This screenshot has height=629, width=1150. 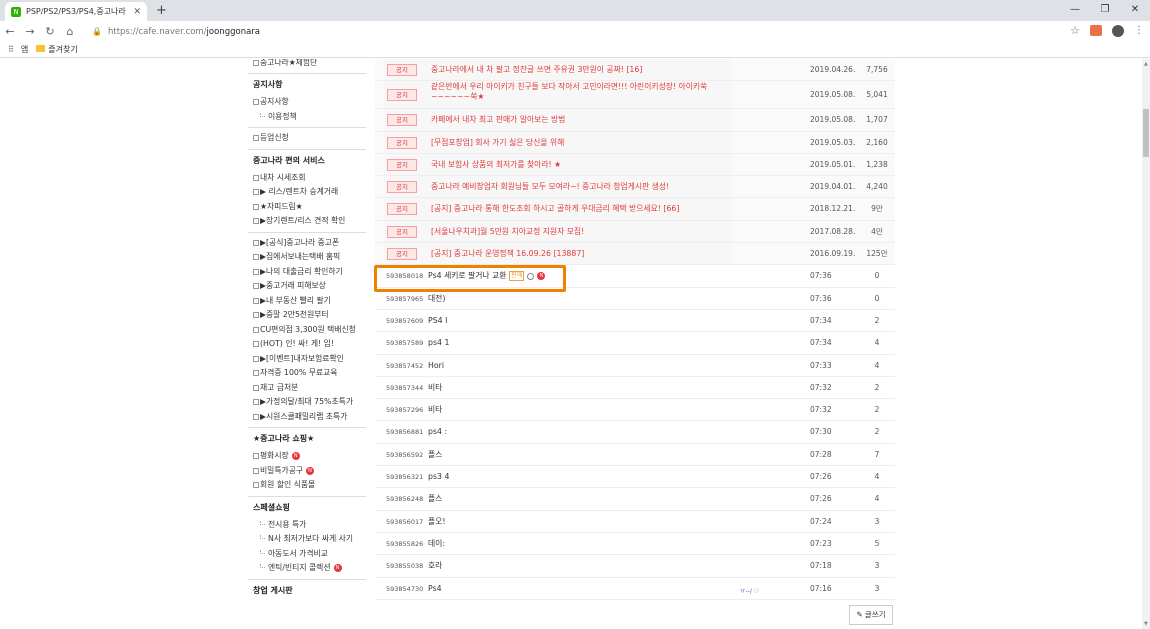 What do you see at coordinates (307, 359) in the screenshot?
I see `sidebar-item: ▶[이벤트]내자보험료확인` at bounding box center [307, 359].